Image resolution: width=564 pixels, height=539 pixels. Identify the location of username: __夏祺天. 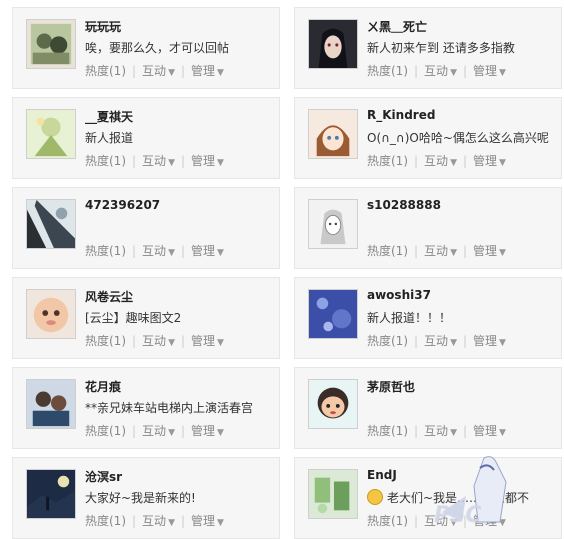
(109, 116).